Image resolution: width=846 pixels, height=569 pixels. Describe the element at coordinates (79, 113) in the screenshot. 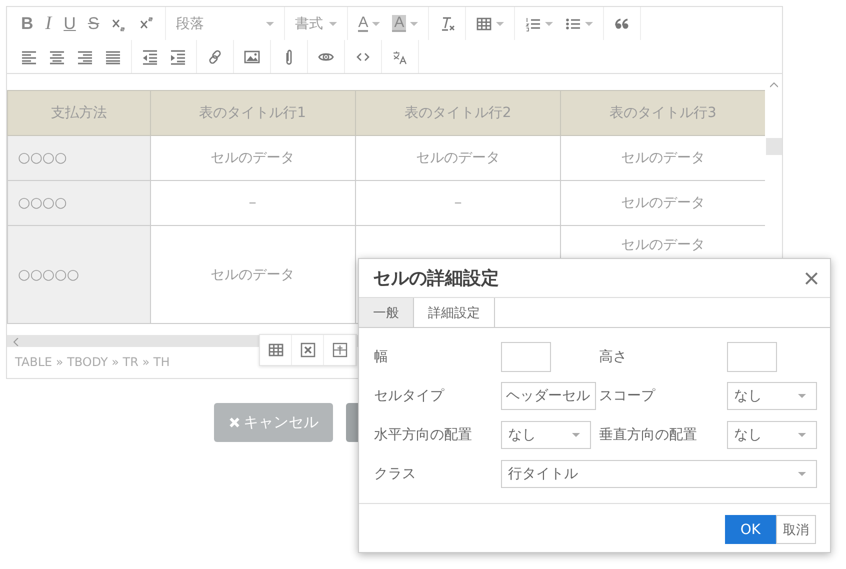

I see `column-header: 支払方法` at that location.